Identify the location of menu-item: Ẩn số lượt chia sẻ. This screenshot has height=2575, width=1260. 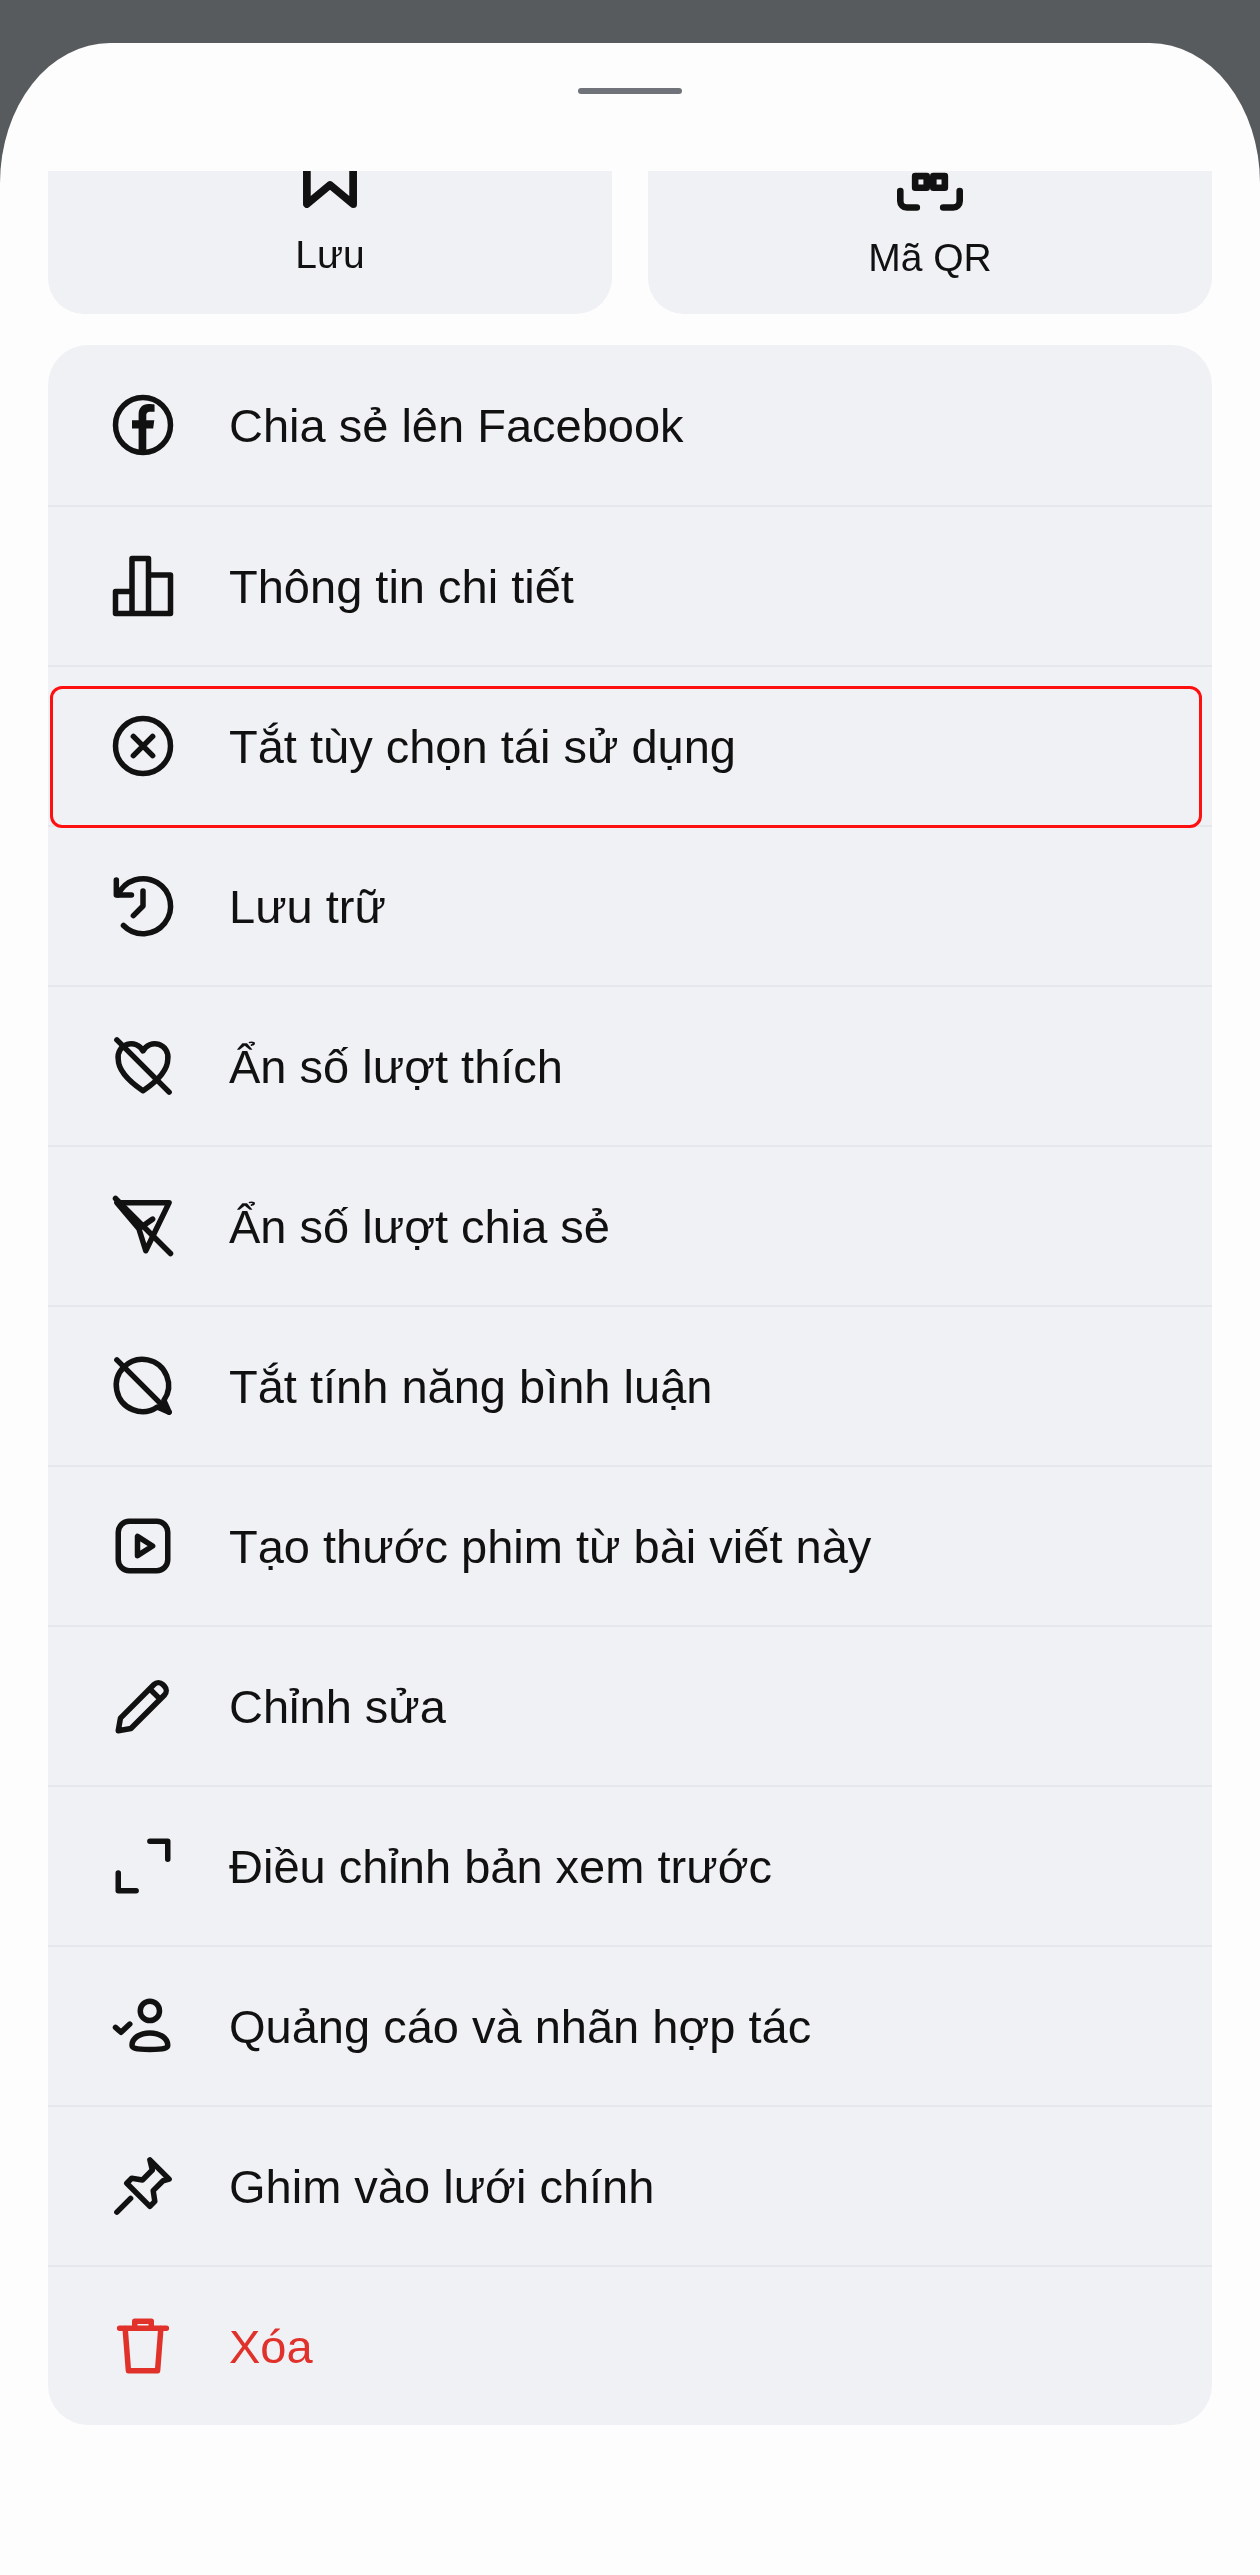
(630, 1225).